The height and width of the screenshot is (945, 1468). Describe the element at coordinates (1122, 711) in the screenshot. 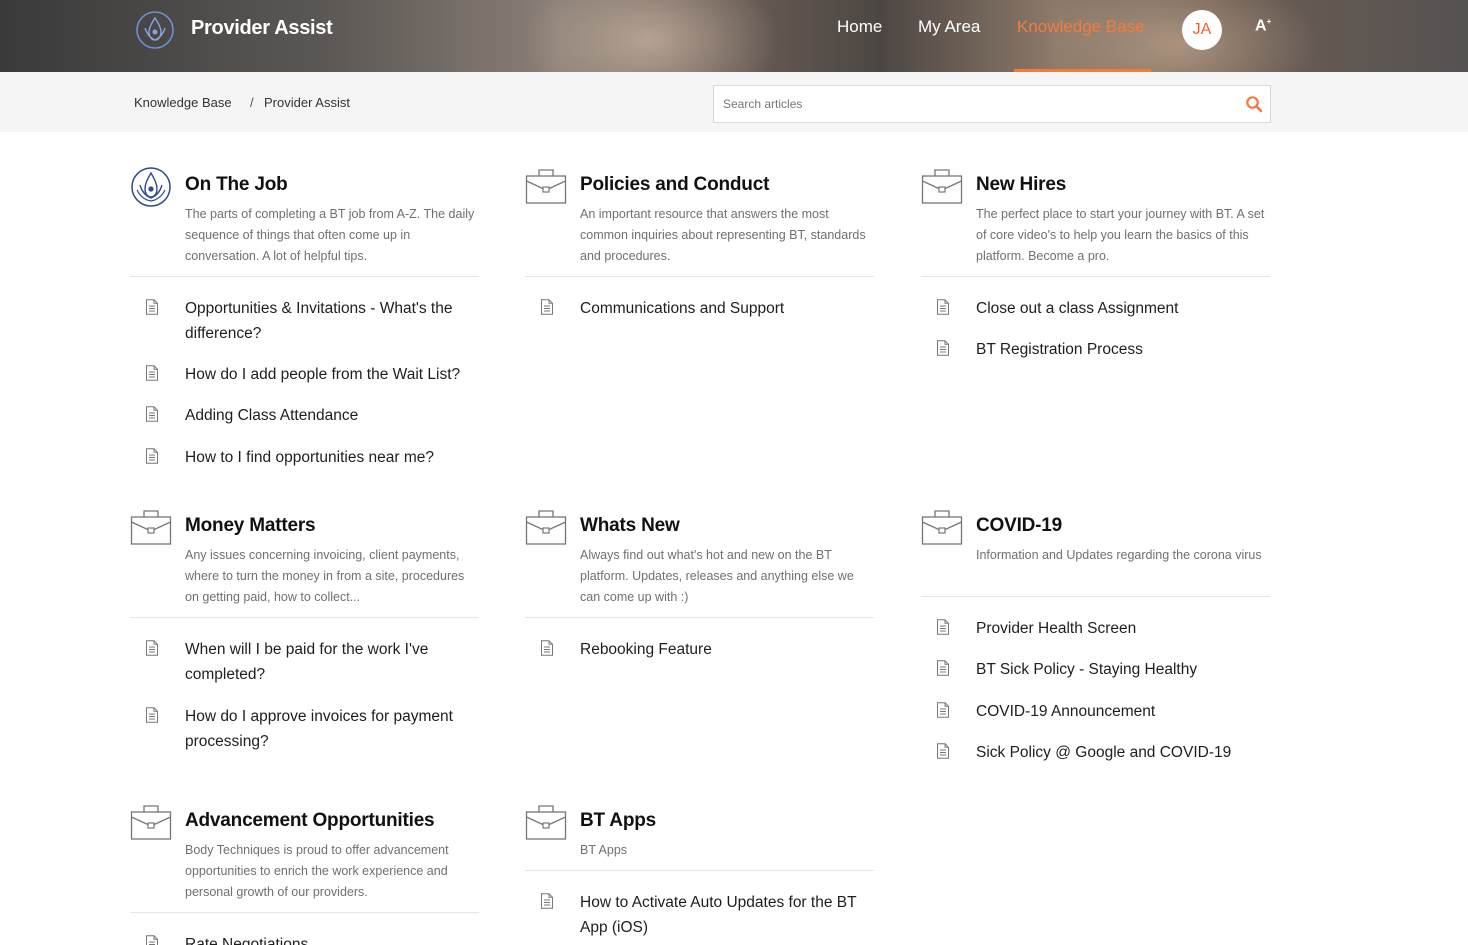

I see `article-title: COVID-19 Announcement` at that location.